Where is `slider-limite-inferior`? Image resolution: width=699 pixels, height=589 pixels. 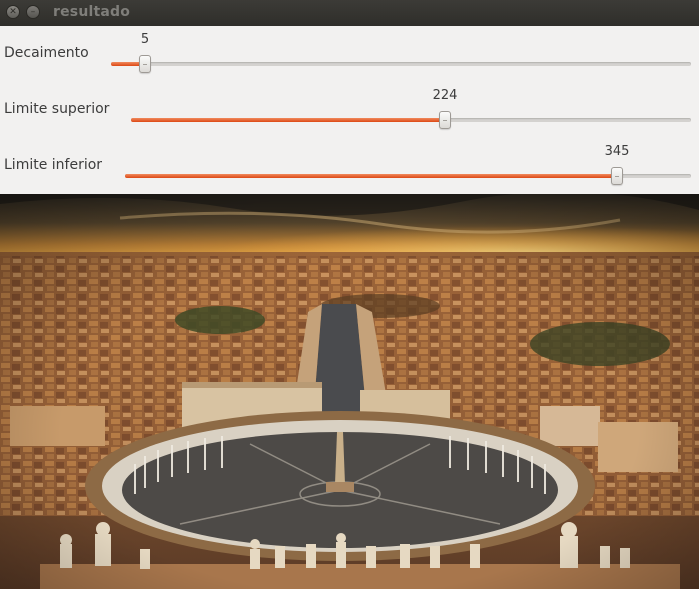 slider-limite-inferior is located at coordinates (408, 176).